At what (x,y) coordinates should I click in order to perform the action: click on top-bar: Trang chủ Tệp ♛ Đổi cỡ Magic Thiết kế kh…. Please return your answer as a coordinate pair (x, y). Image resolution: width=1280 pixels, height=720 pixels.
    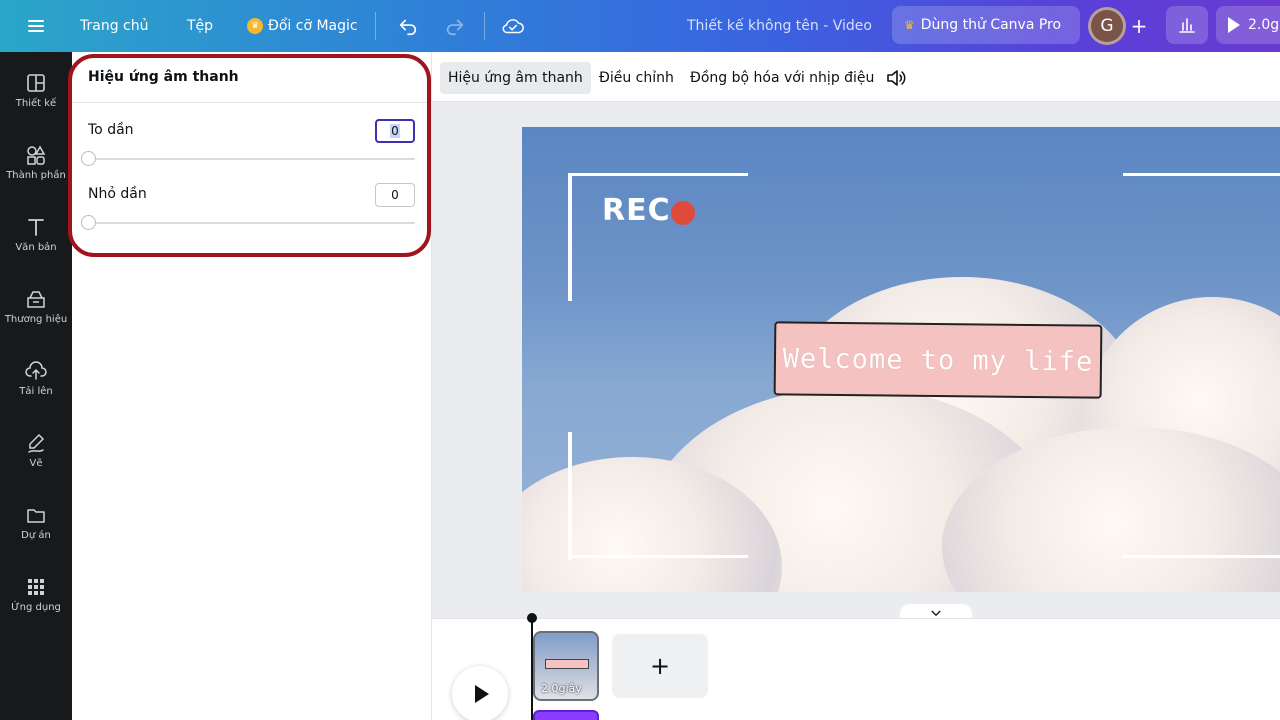
    Looking at the image, I should click on (640, 26).